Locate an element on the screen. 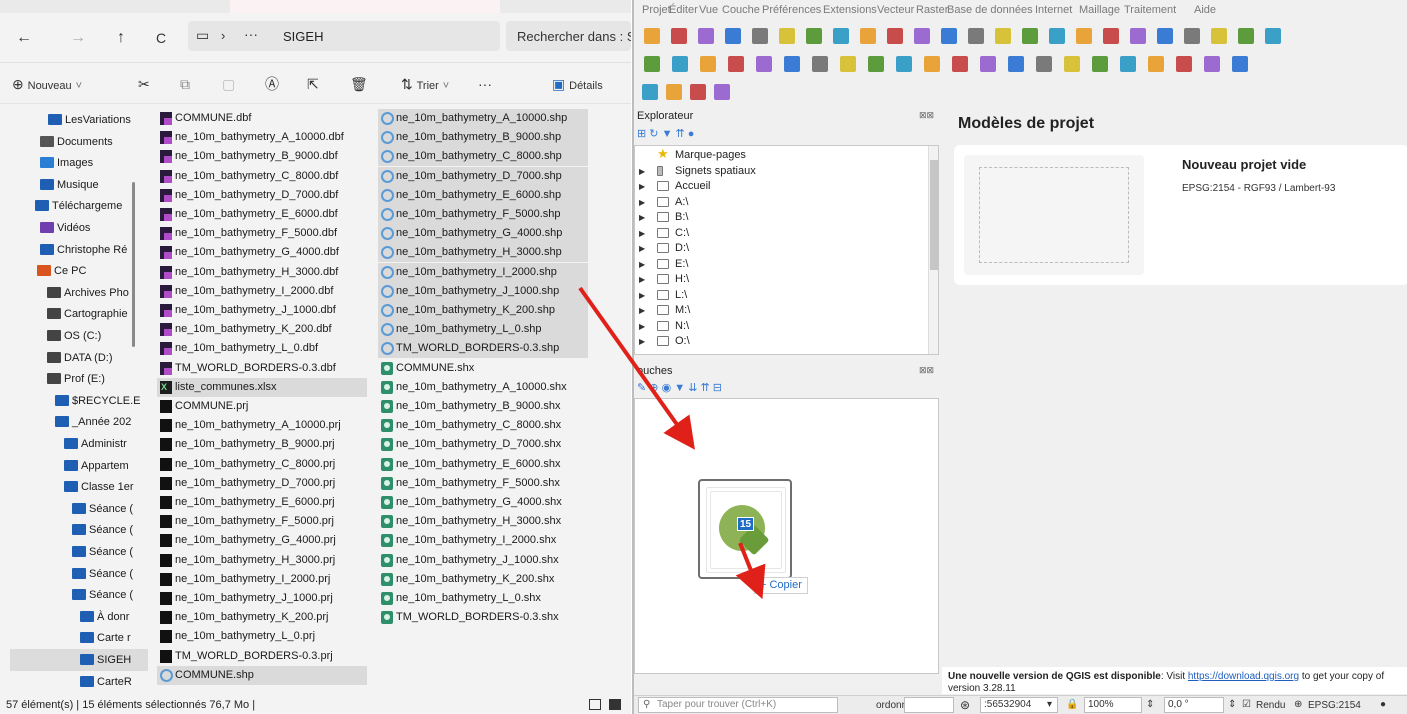 The image size is (1407, 714). paste-icon: ▢ is located at coordinates (228, 84).